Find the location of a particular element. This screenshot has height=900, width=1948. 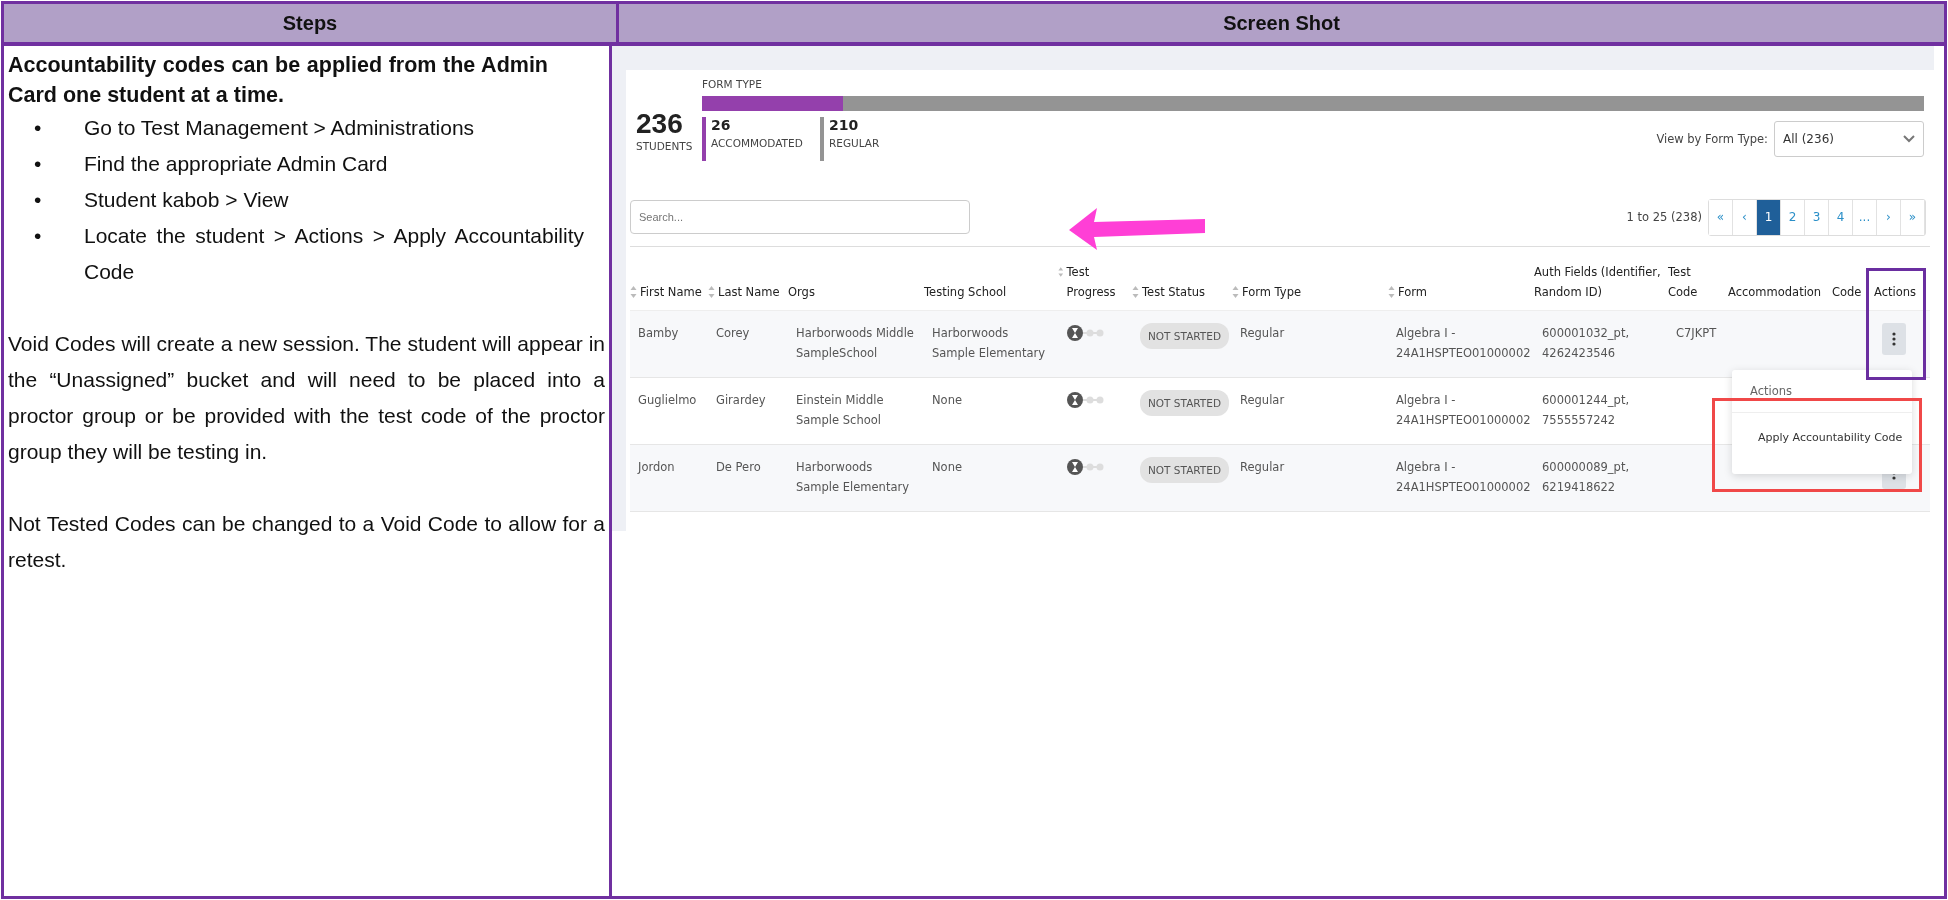

step-item: Student kabob > View is located at coordinates (187, 200).